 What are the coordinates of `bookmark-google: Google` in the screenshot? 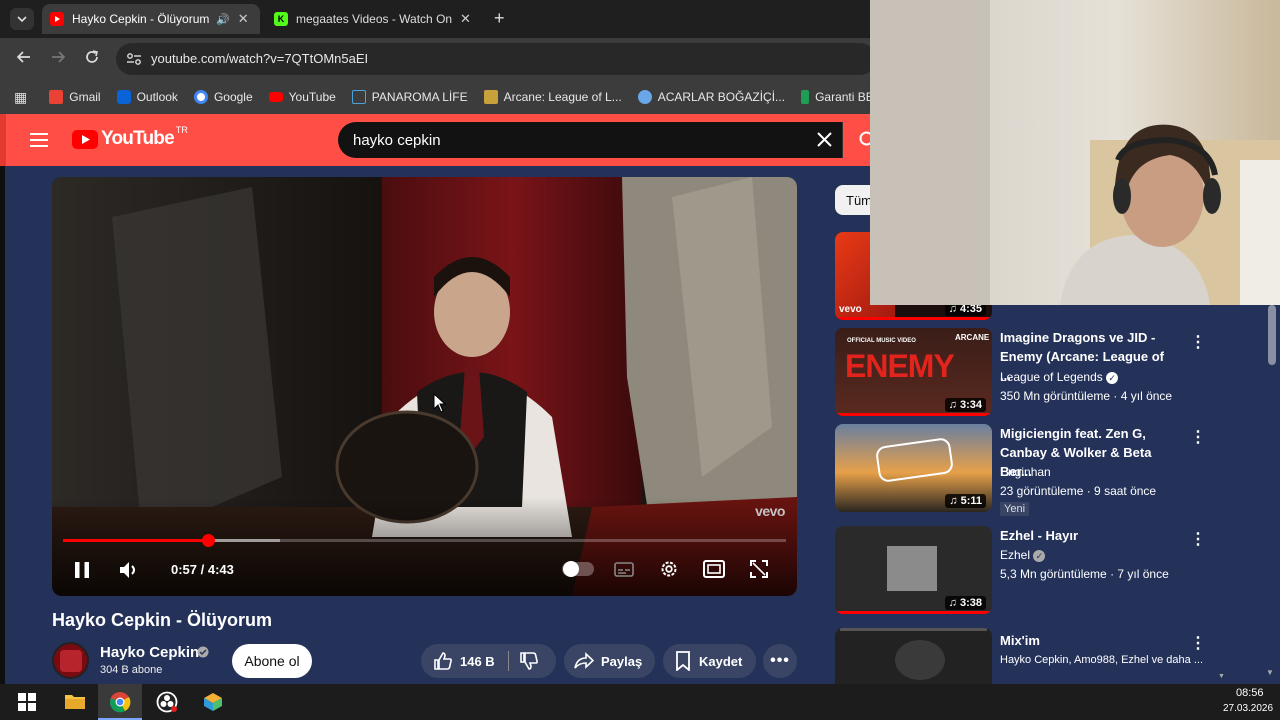 It's located at (223, 97).